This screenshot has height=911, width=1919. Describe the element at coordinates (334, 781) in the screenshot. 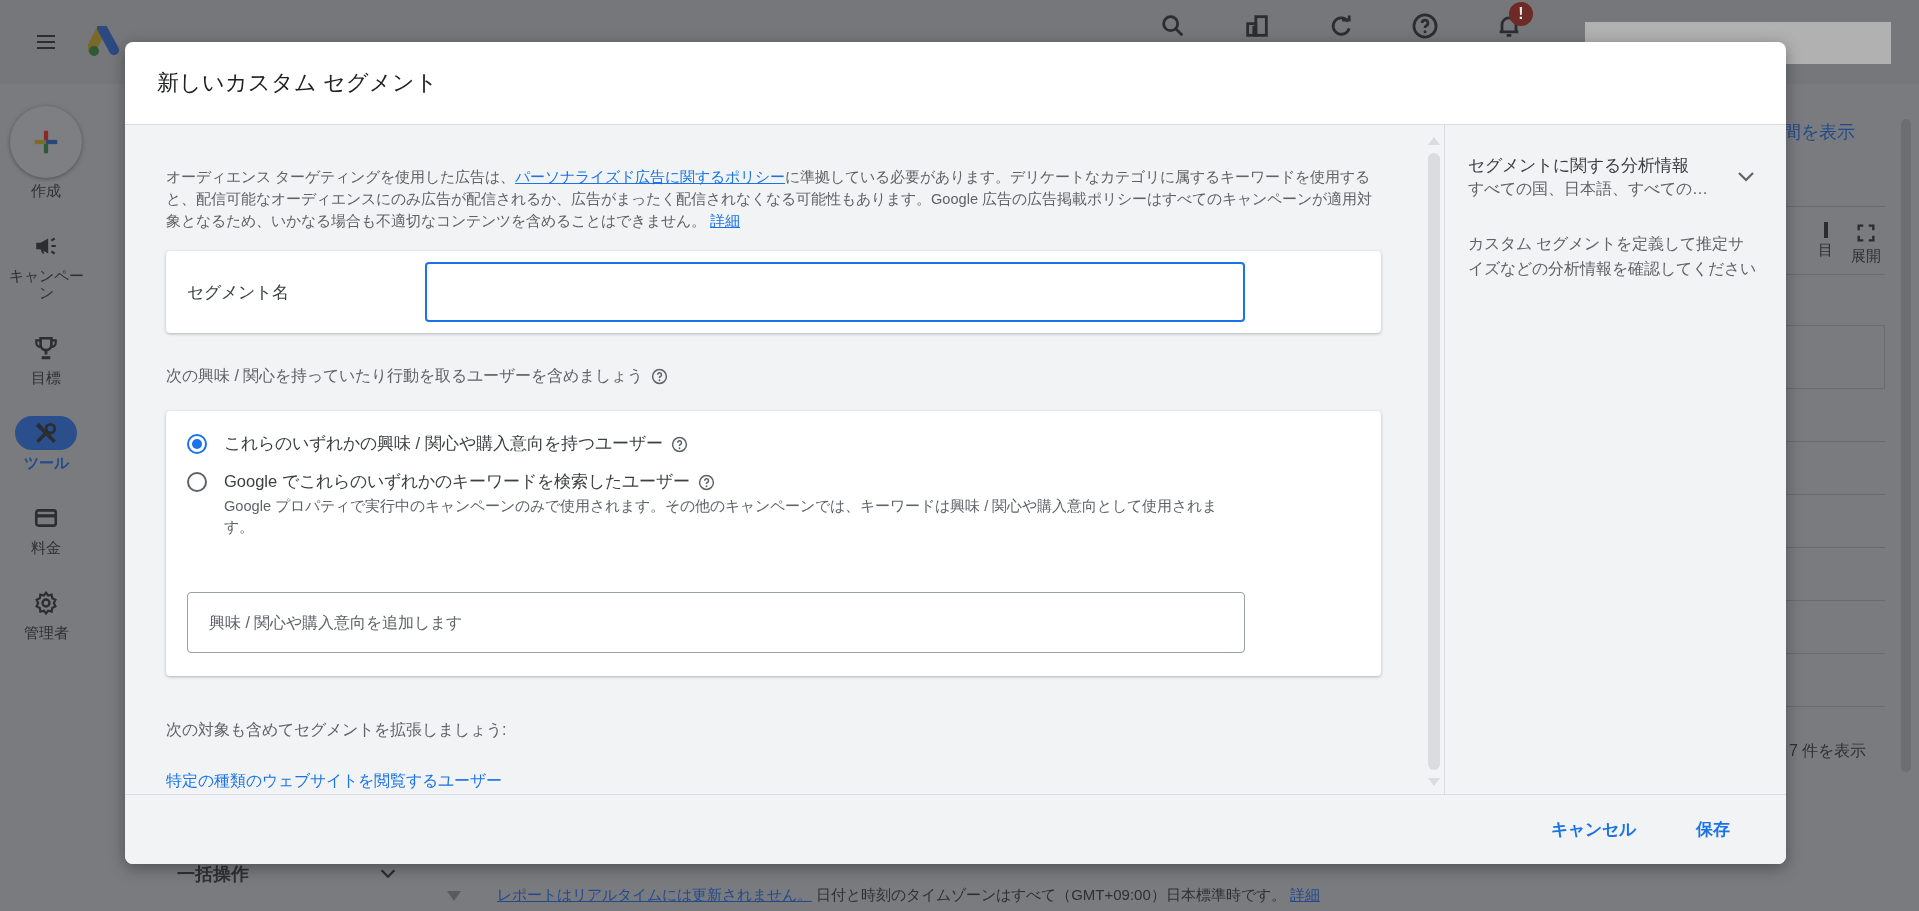

I see `audience-link: 特定の種類のウェブサイトを閲覧するユーザー` at that location.